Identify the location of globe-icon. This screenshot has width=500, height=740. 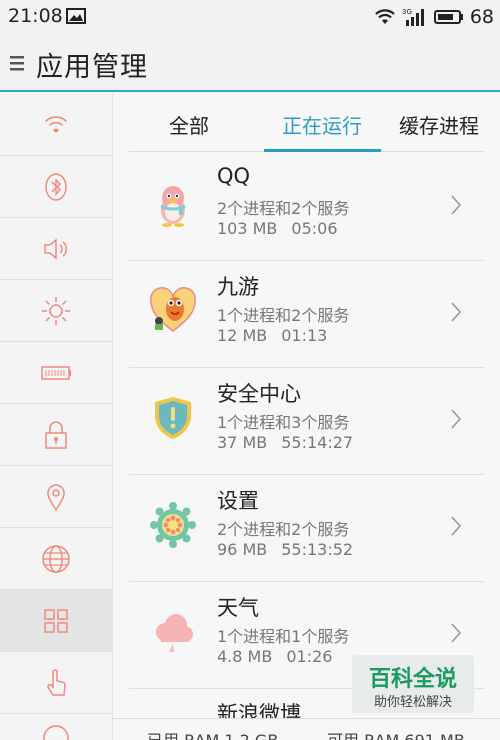
(56, 558).